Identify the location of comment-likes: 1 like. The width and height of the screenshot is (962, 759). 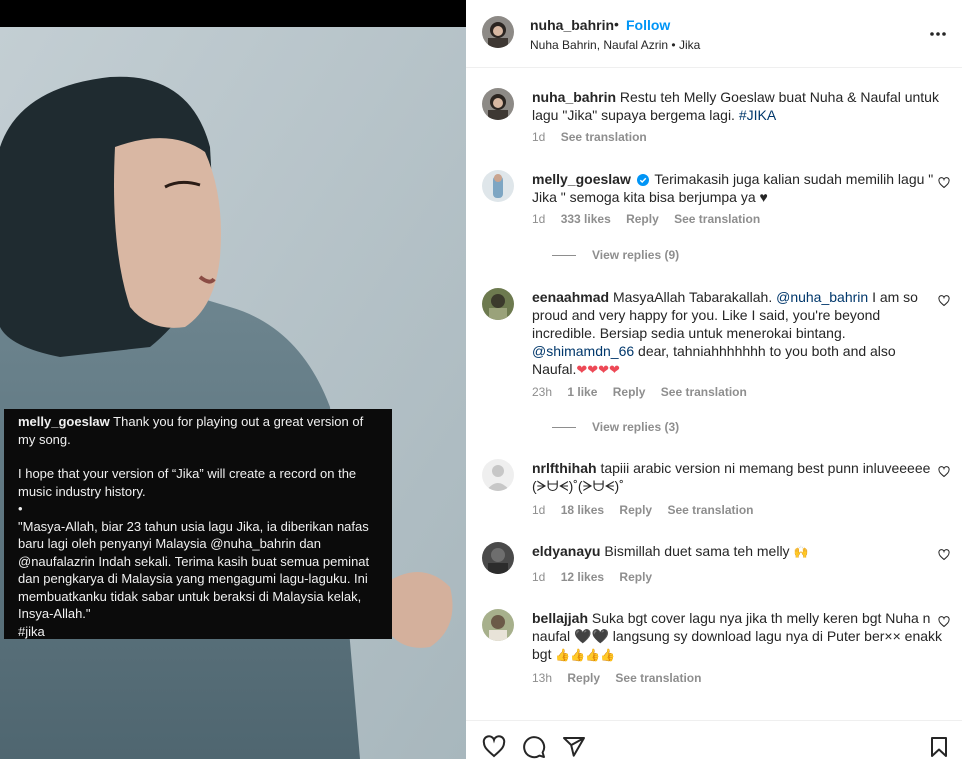
(582, 392).